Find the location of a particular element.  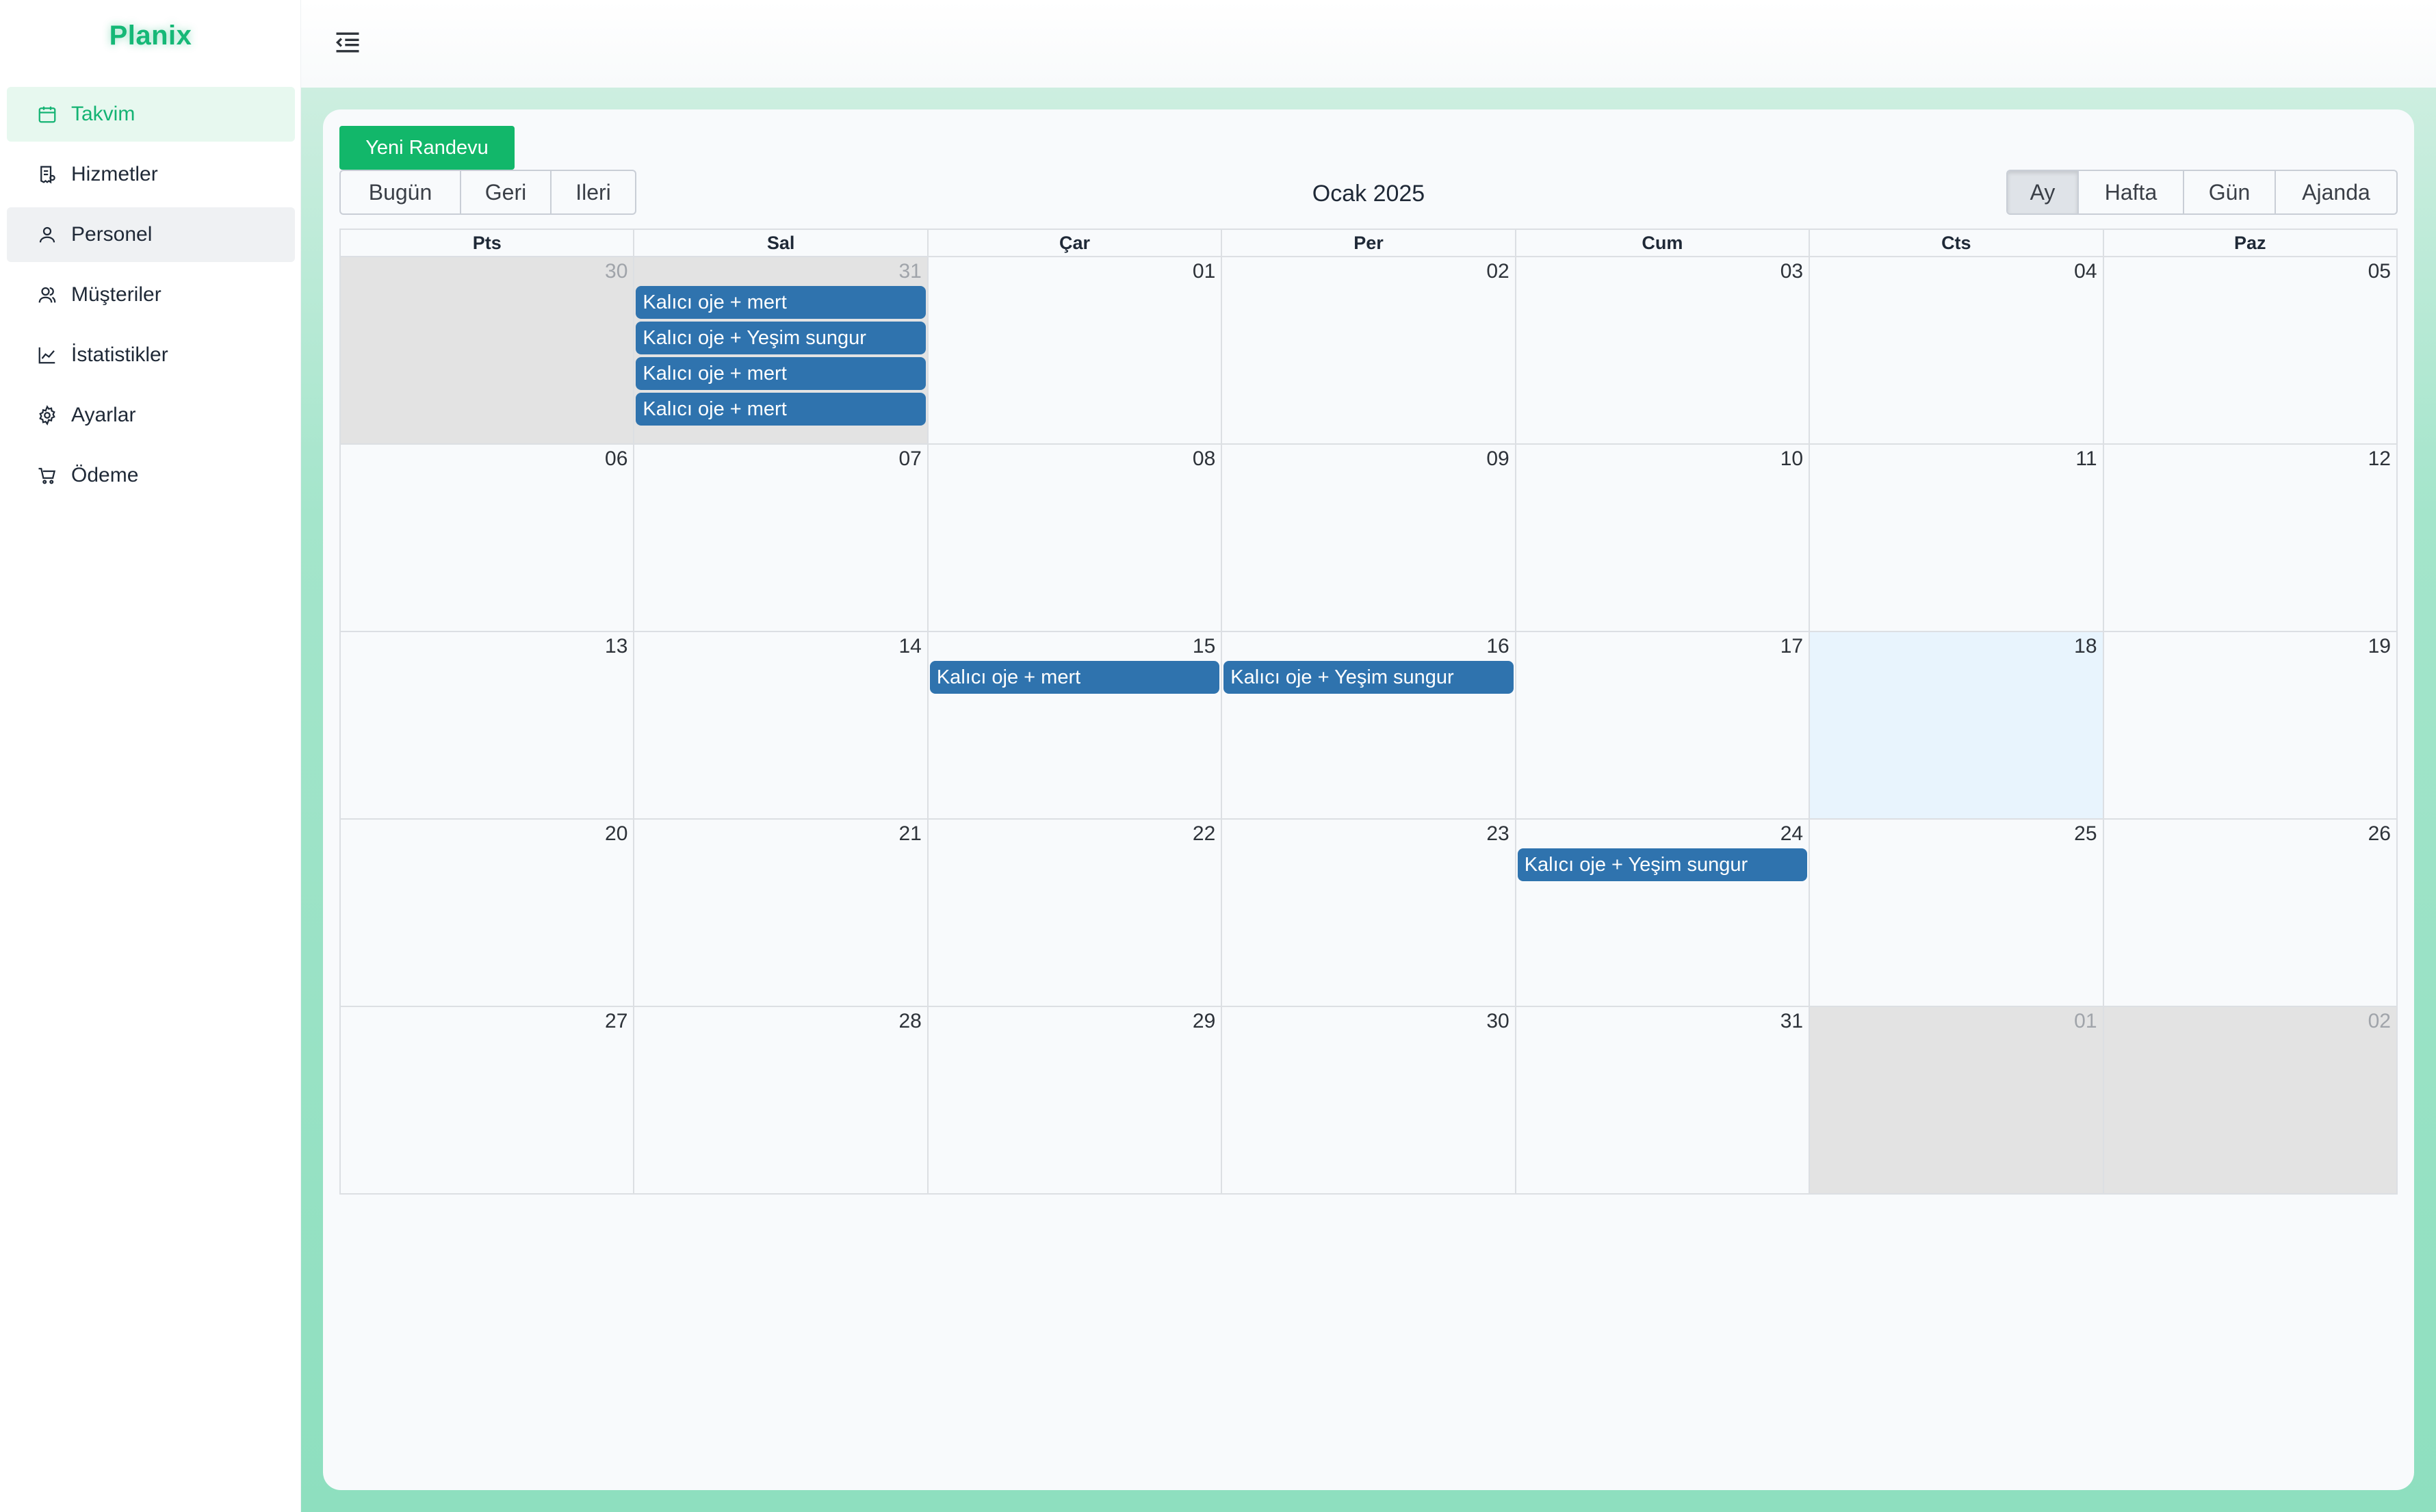

sidebar-item-ayarlar: Ayarlar is located at coordinates (151, 415).